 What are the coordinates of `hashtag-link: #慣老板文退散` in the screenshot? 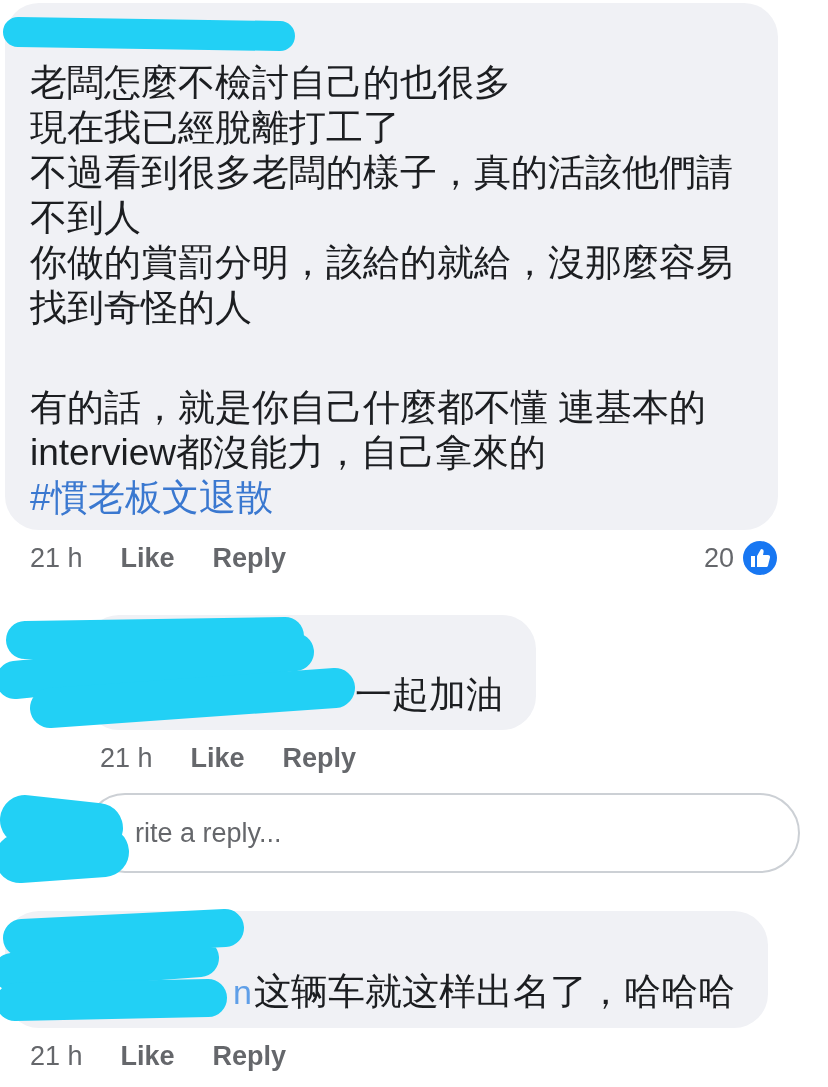 It's located at (387, 497).